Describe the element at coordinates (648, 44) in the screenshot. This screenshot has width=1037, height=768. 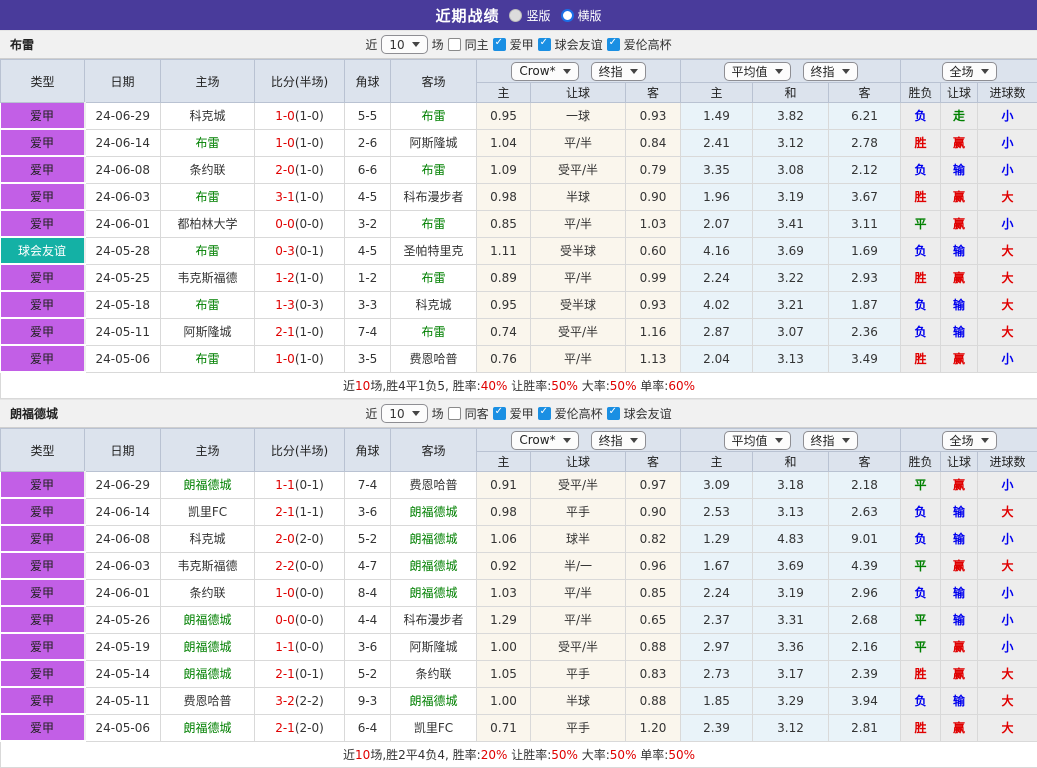
I see `league-label-2: 爱伦高杯` at that location.